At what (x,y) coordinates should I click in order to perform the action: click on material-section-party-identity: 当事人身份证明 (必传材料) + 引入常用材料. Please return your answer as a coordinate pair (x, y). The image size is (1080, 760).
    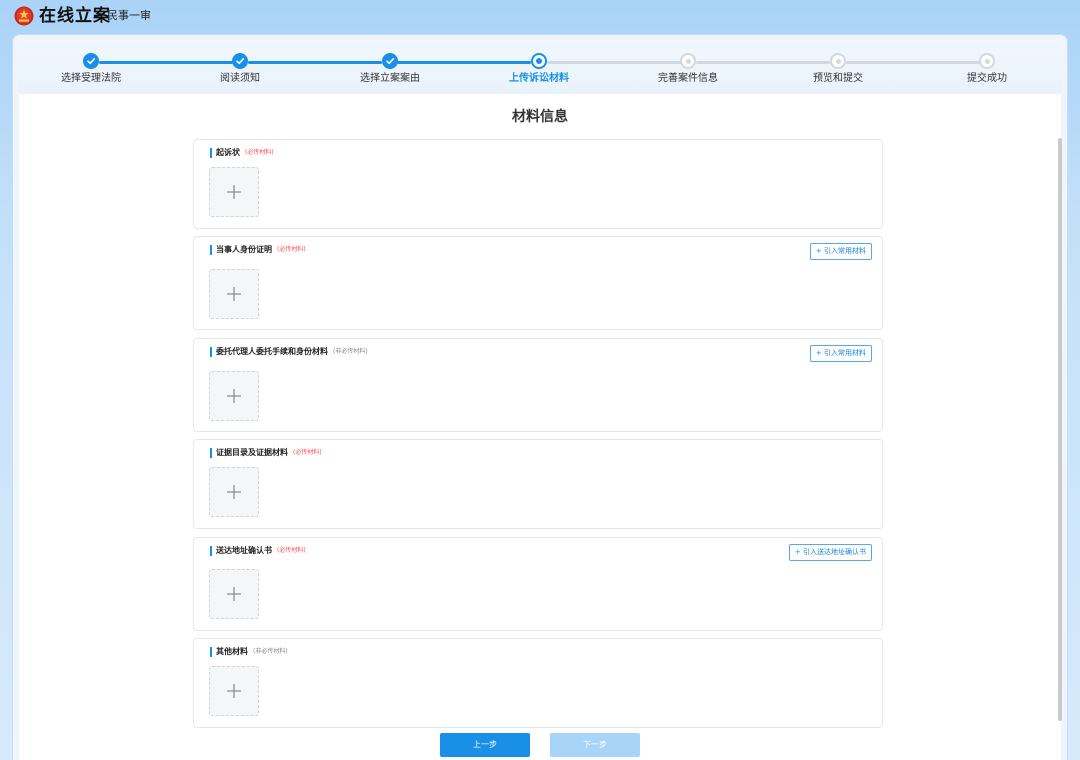
    Looking at the image, I should click on (538, 283).